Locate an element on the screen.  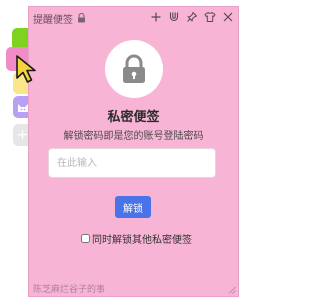
app-title: 提醒便签 is located at coordinates (53, 20).